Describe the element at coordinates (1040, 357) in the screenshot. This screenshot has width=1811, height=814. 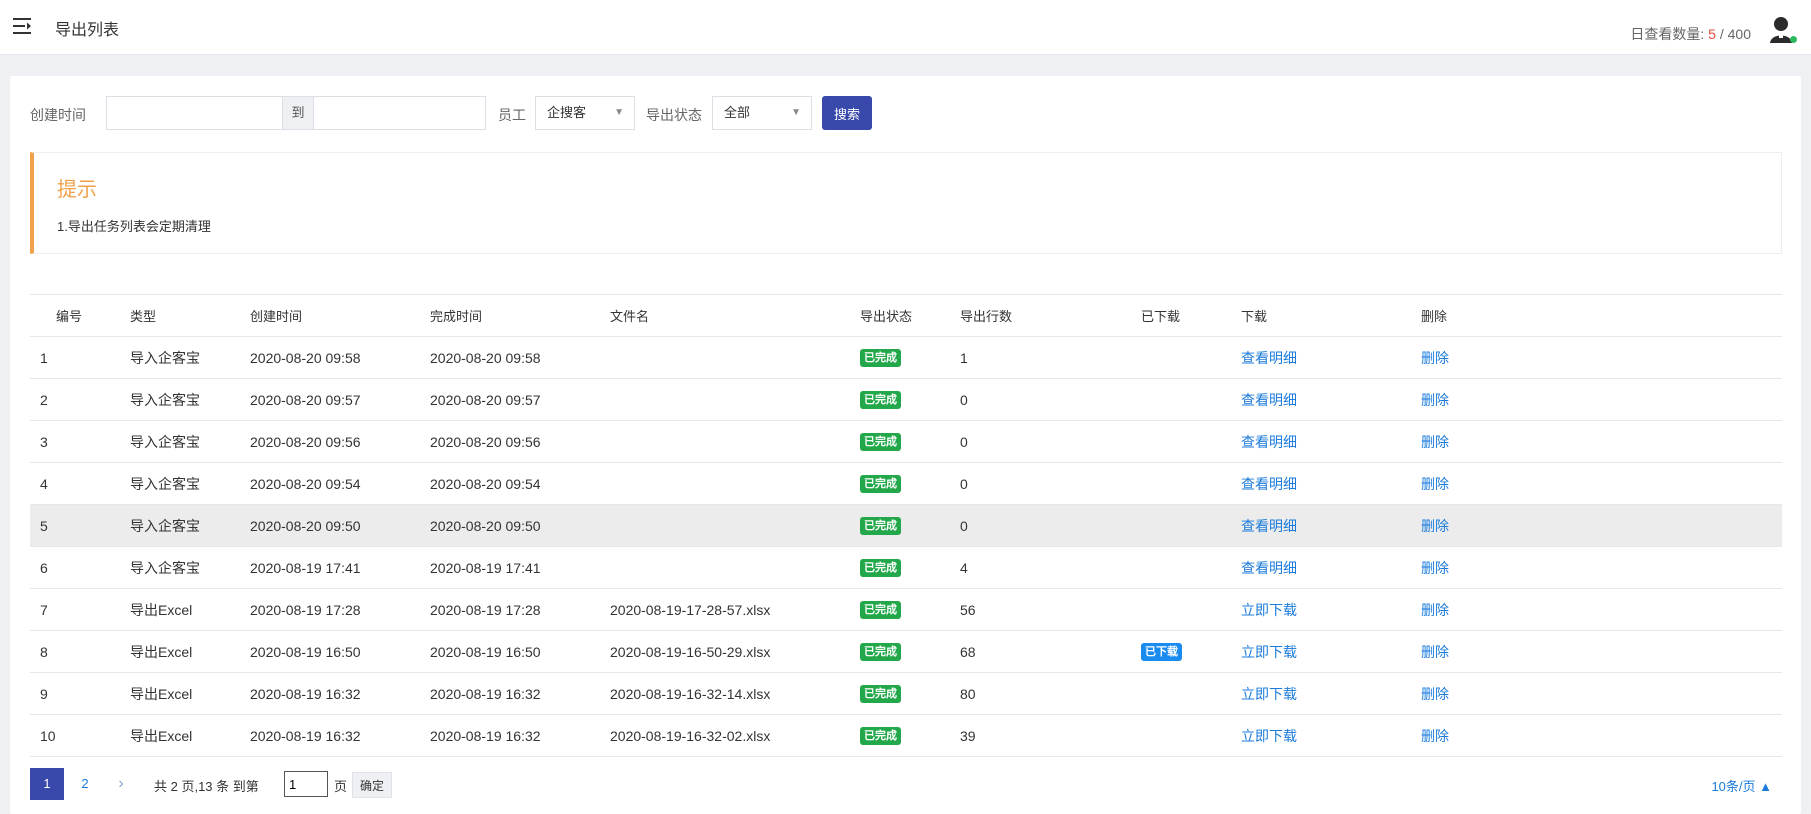
I see `cell-rows: 1` at that location.